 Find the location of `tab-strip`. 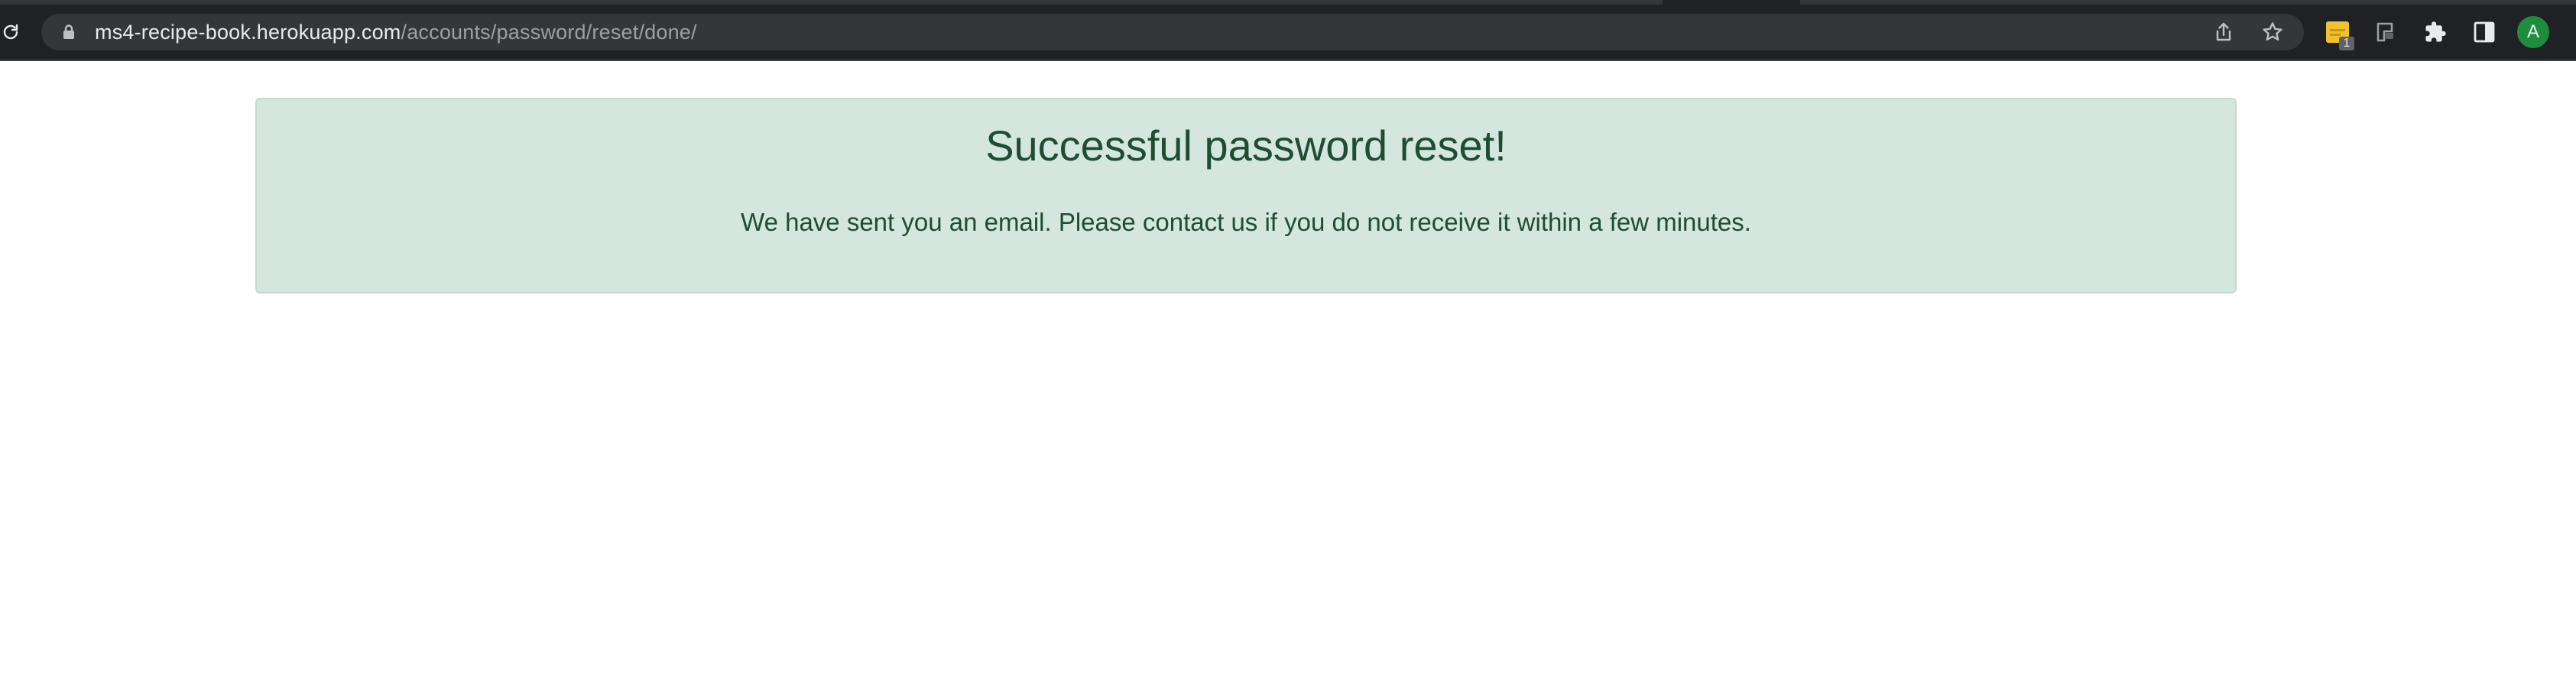

tab-strip is located at coordinates (1288, 2).